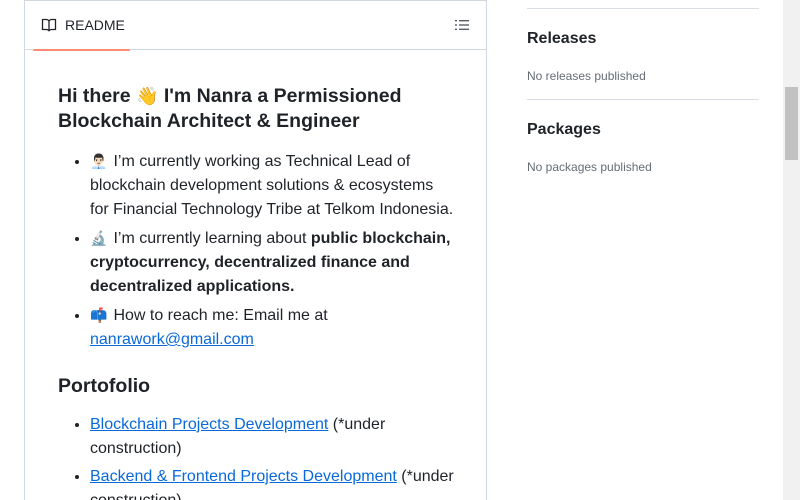  I want to click on packages-section: Packages No packages published, so click(643, 148).